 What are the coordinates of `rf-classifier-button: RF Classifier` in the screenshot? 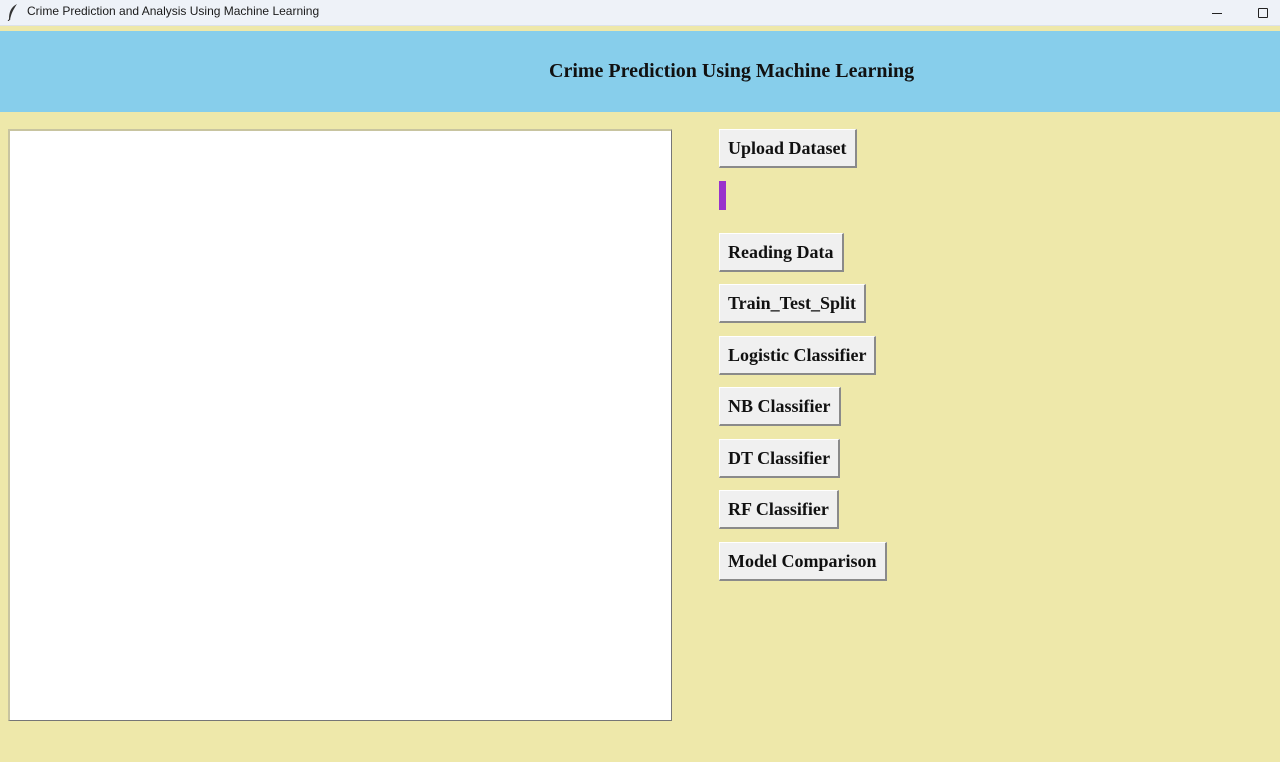 It's located at (779, 509).